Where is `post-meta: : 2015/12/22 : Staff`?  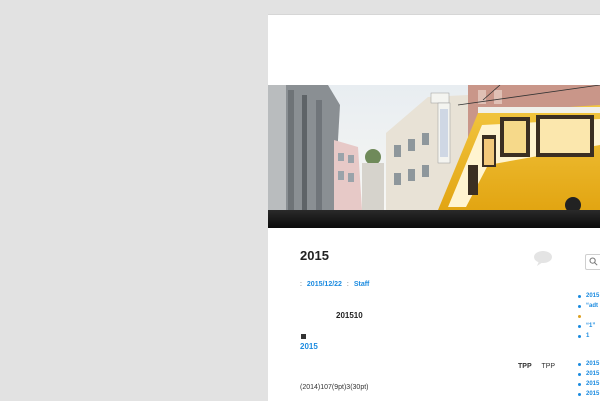 post-meta: : 2015/12/22 : Staff is located at coordinates (336, 284).